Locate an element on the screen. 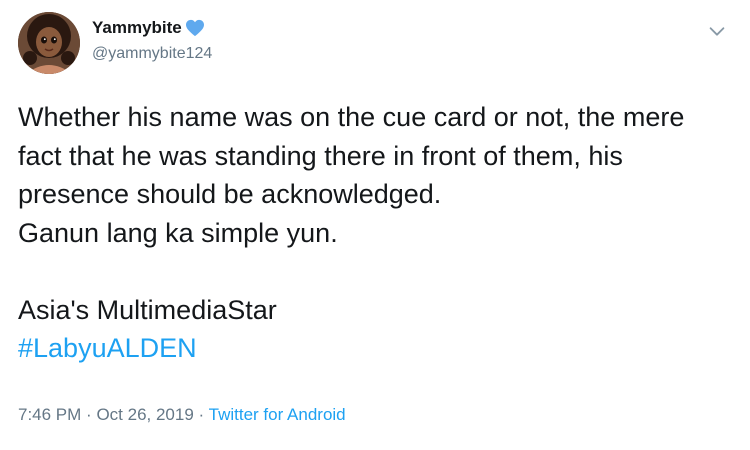 The image size is (750, 450). blue-heart-icon is located at coordinates (194, 28).